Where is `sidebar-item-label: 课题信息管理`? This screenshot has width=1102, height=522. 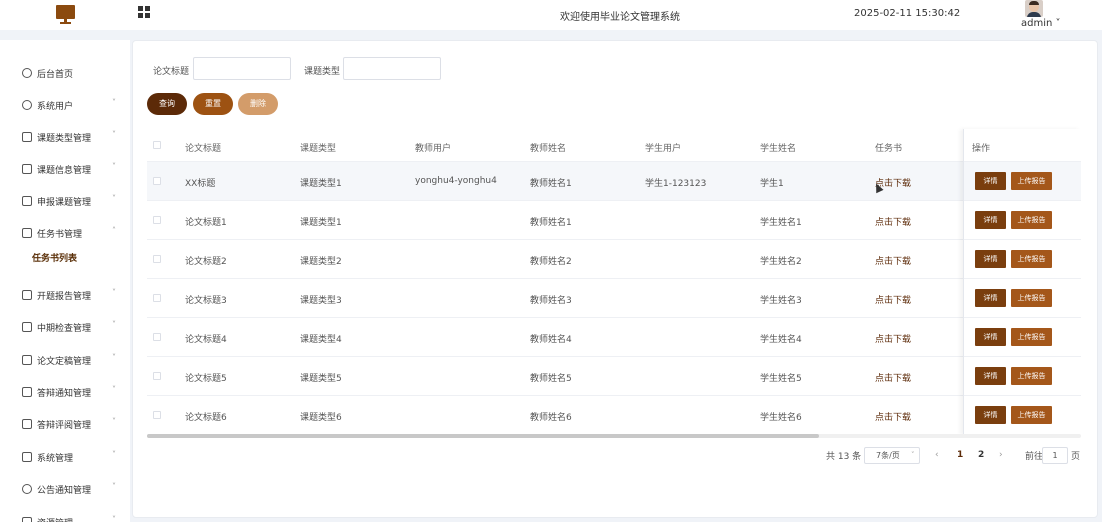 sidebar-item-label: 课题信息管理 is located at coordinates (64, 171).